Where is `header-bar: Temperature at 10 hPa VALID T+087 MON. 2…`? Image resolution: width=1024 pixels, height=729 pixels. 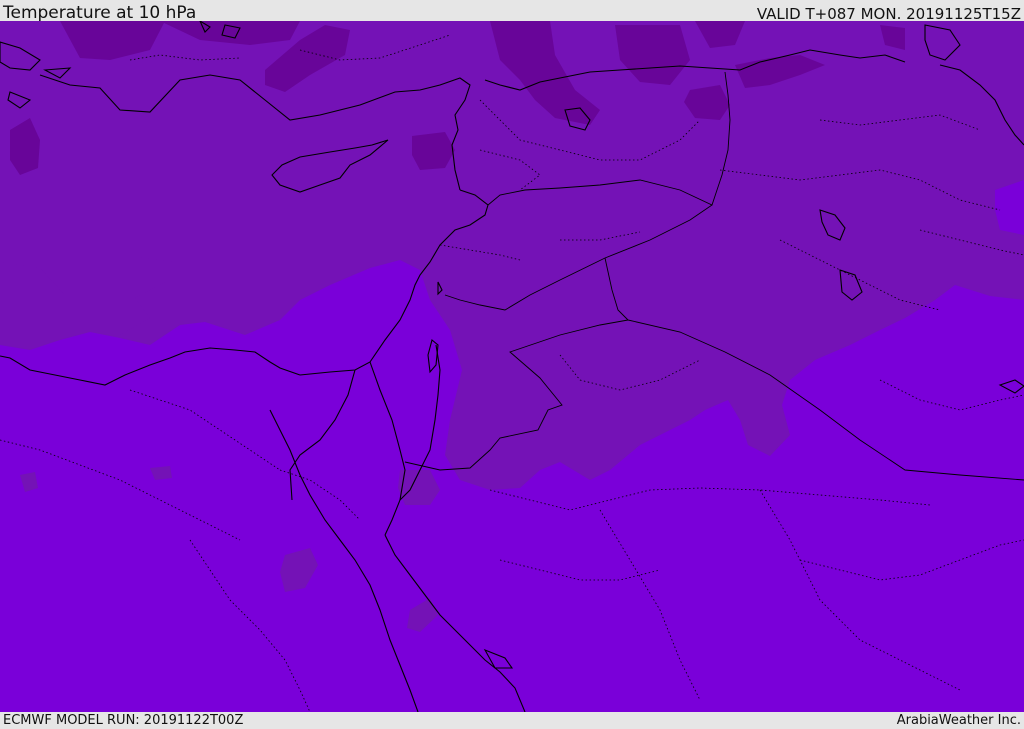
header-bar: Temperature at 10 hPa VALID T+087 MON. 2… is located at coordinates (512, 11).